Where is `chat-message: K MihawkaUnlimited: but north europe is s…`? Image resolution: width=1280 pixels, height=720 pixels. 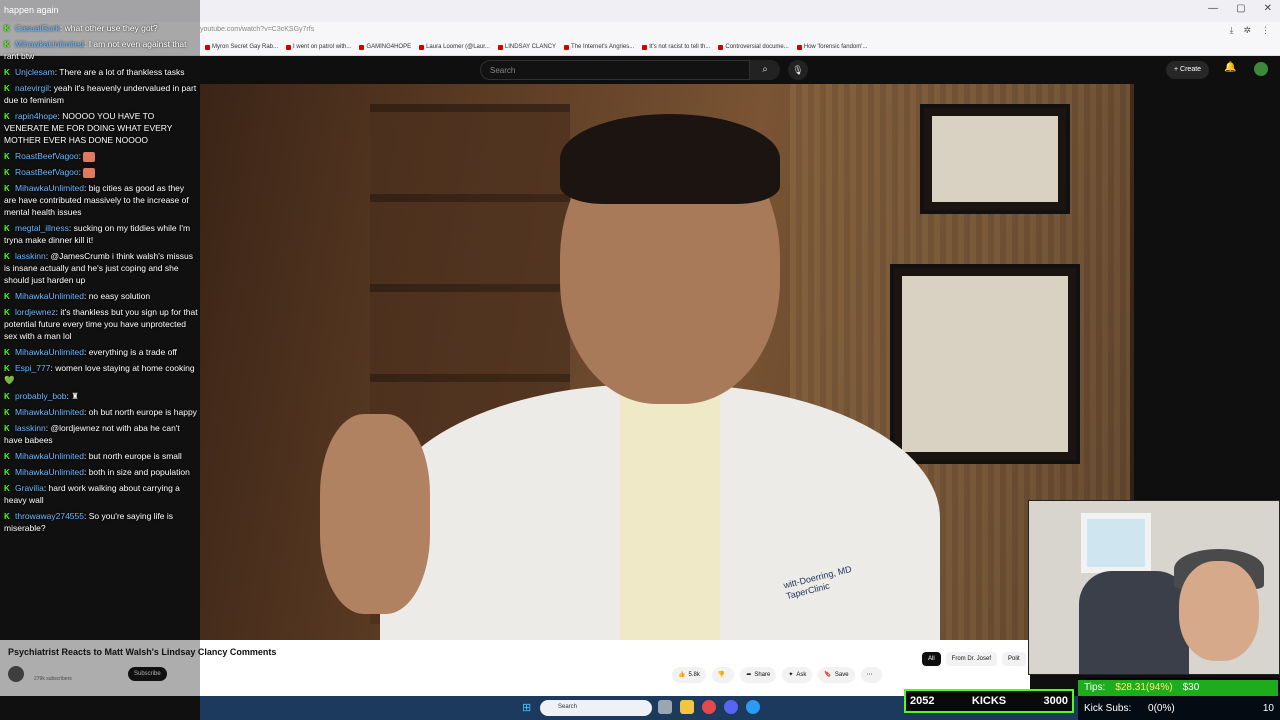 chat-message: K MihawkaUnlimited: but north europe is s… is located at coordinates (93, 456).